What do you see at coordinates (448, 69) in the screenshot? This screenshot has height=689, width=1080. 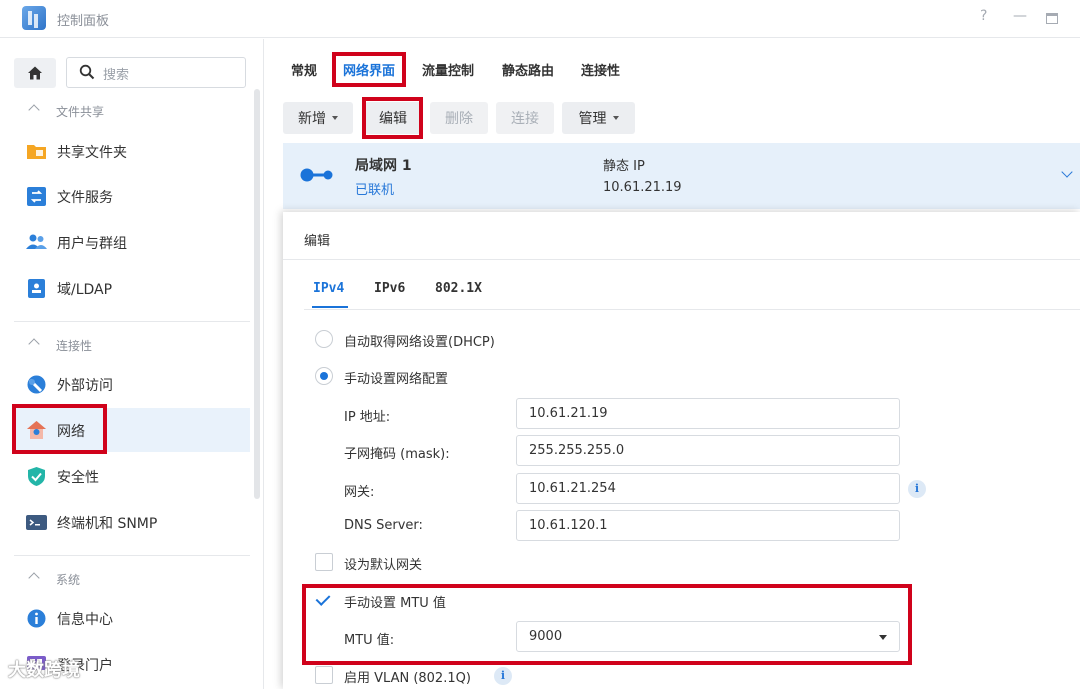 I see `tab-traffic-control: 流量控制` at bounding box center [448, 69].